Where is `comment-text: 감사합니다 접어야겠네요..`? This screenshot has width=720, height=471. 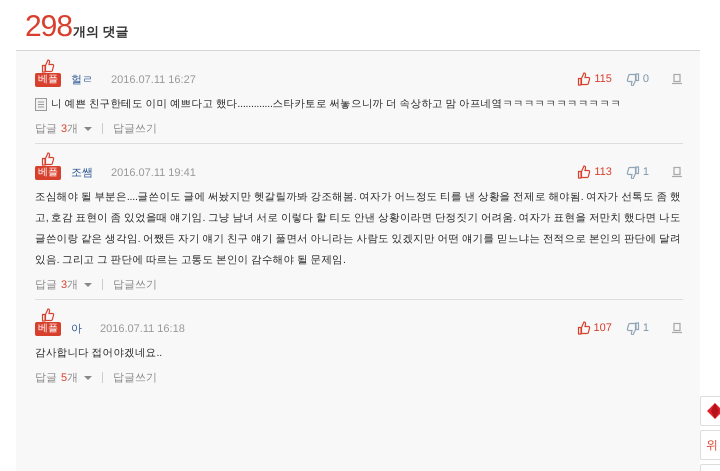 comment-text: 감사합니다 접어야겠네요.. is located at coordinates (98, 353).